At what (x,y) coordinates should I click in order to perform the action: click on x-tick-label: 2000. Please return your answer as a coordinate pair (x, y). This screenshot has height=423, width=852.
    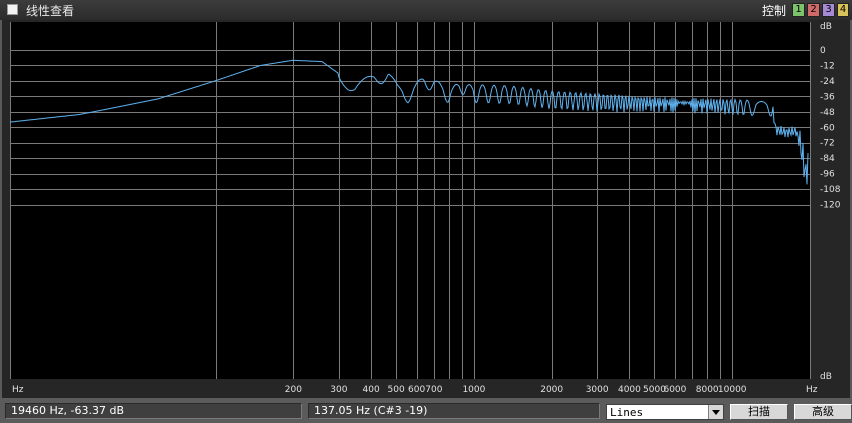
    Looking at the image, I should click on (551, 390).